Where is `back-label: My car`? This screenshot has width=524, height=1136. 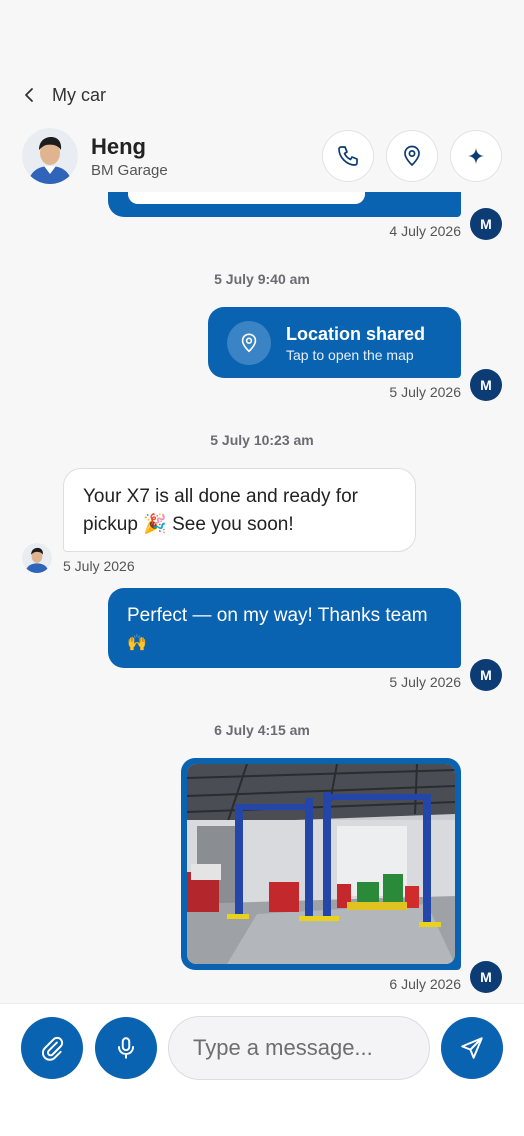
back-label: My car is located at coordinates (79, 94).